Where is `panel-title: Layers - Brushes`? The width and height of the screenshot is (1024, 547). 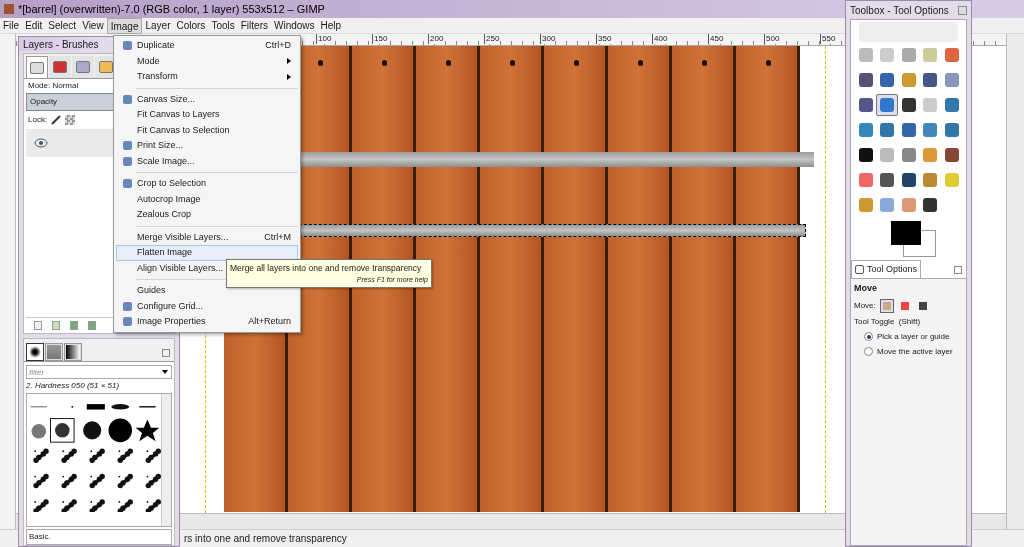 panel-title: Layers - Brushes is located at coordinates (61, 44).